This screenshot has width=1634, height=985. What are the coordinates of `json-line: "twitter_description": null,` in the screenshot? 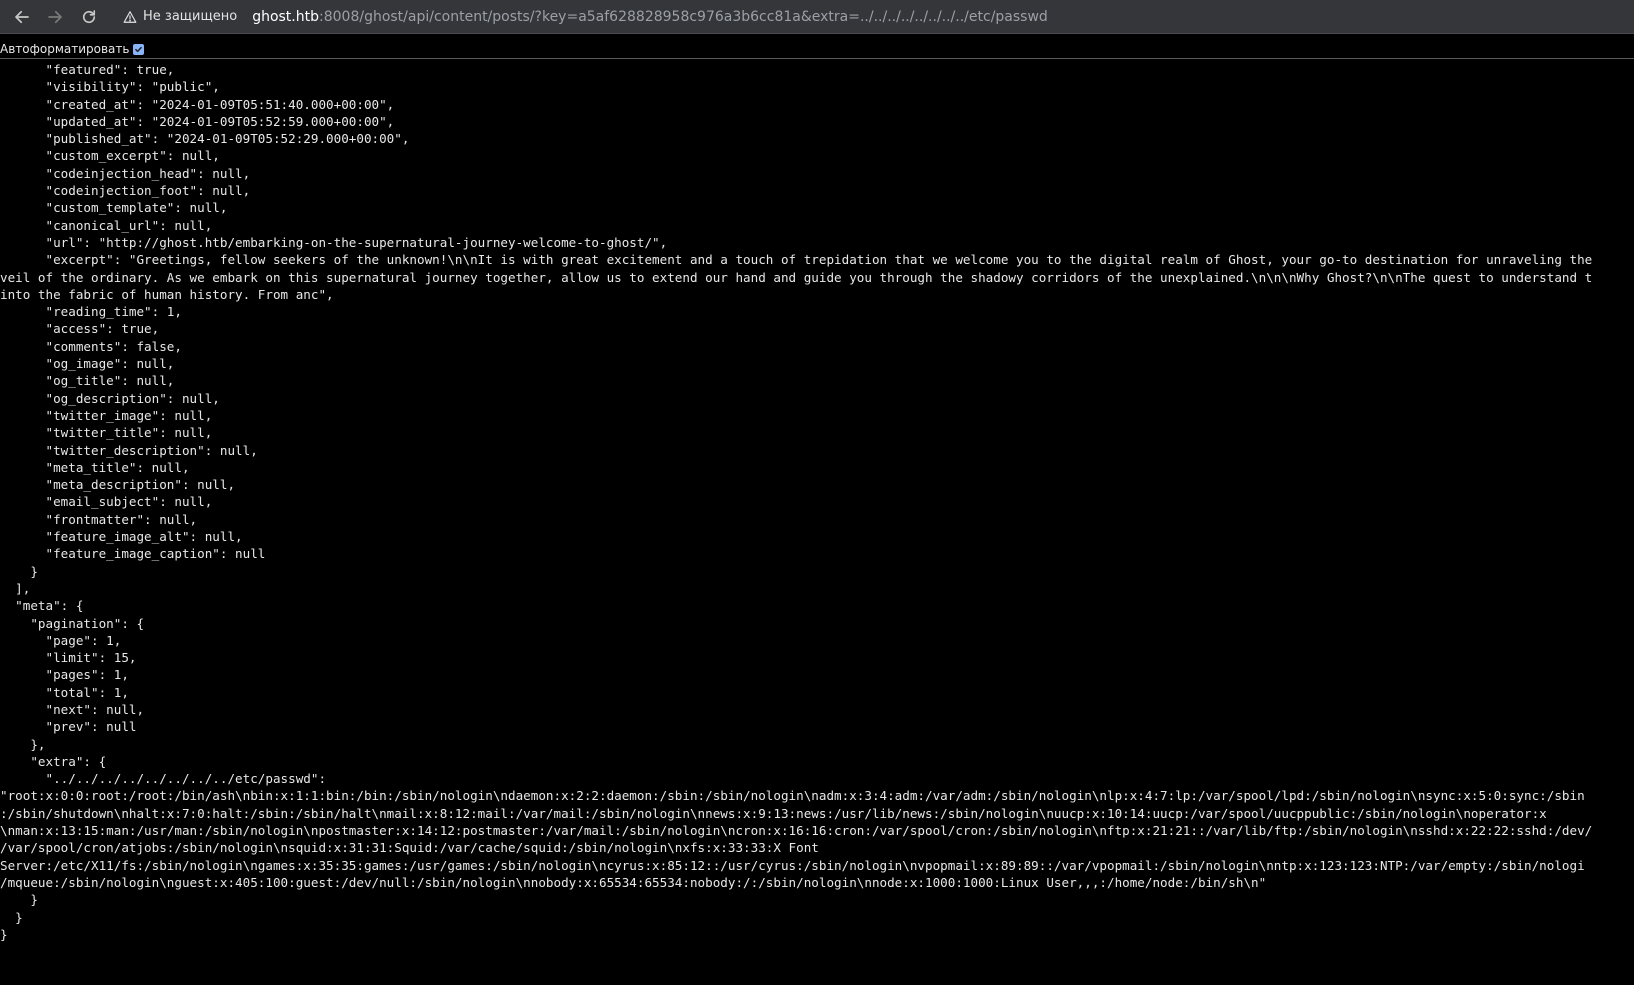 It's located at (129, 450).